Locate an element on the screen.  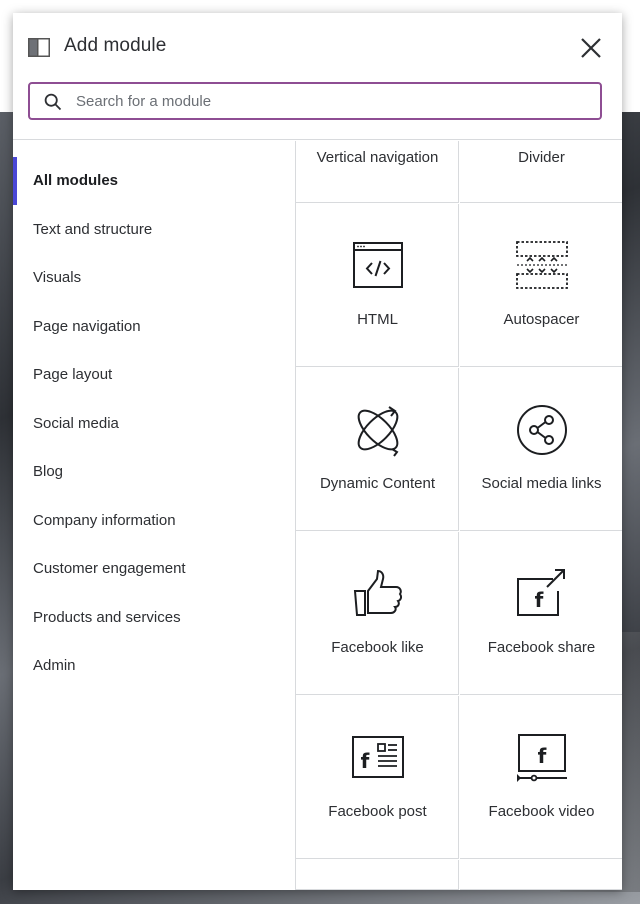
module-label: Dynamic Content is located at coordinates (377, 483).